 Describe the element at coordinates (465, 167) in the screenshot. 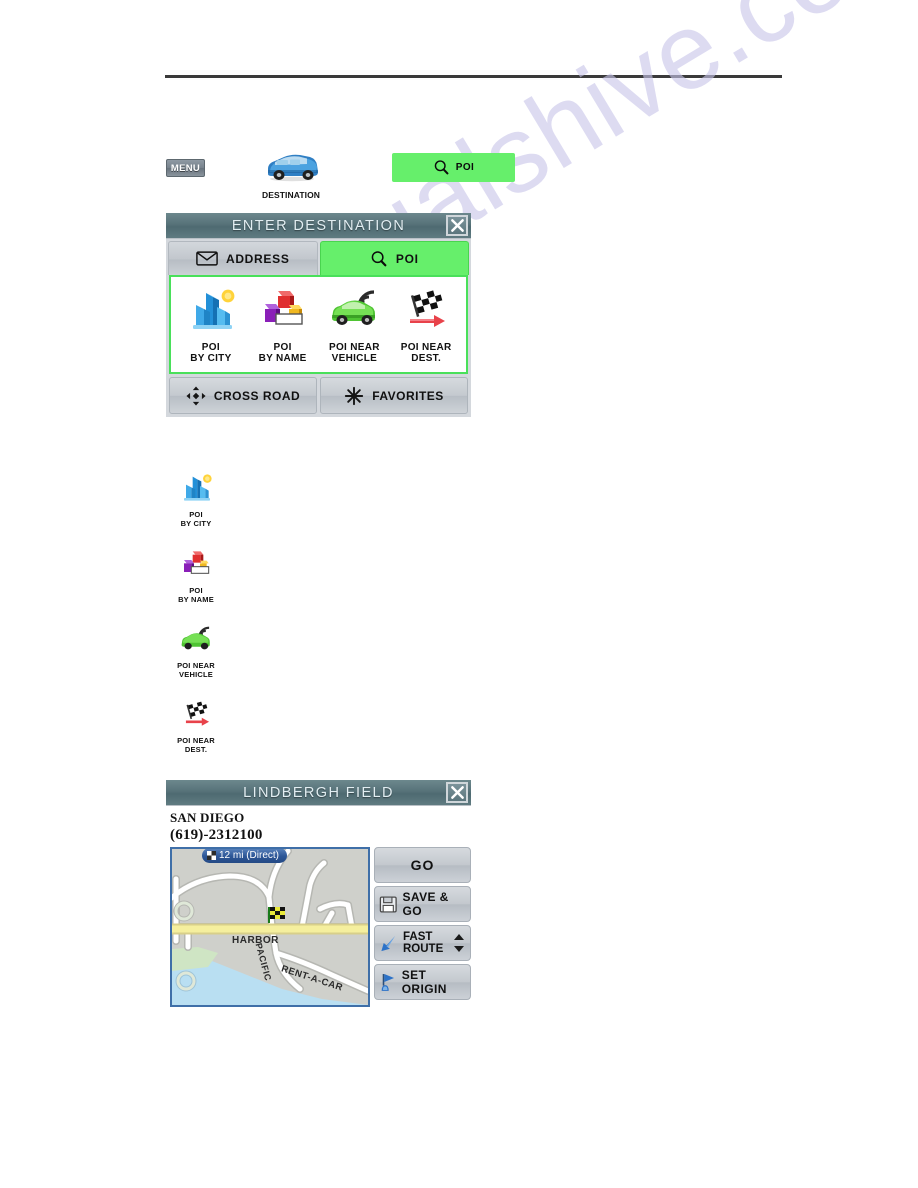

I see `poi-top-button-label: POI` at that location.